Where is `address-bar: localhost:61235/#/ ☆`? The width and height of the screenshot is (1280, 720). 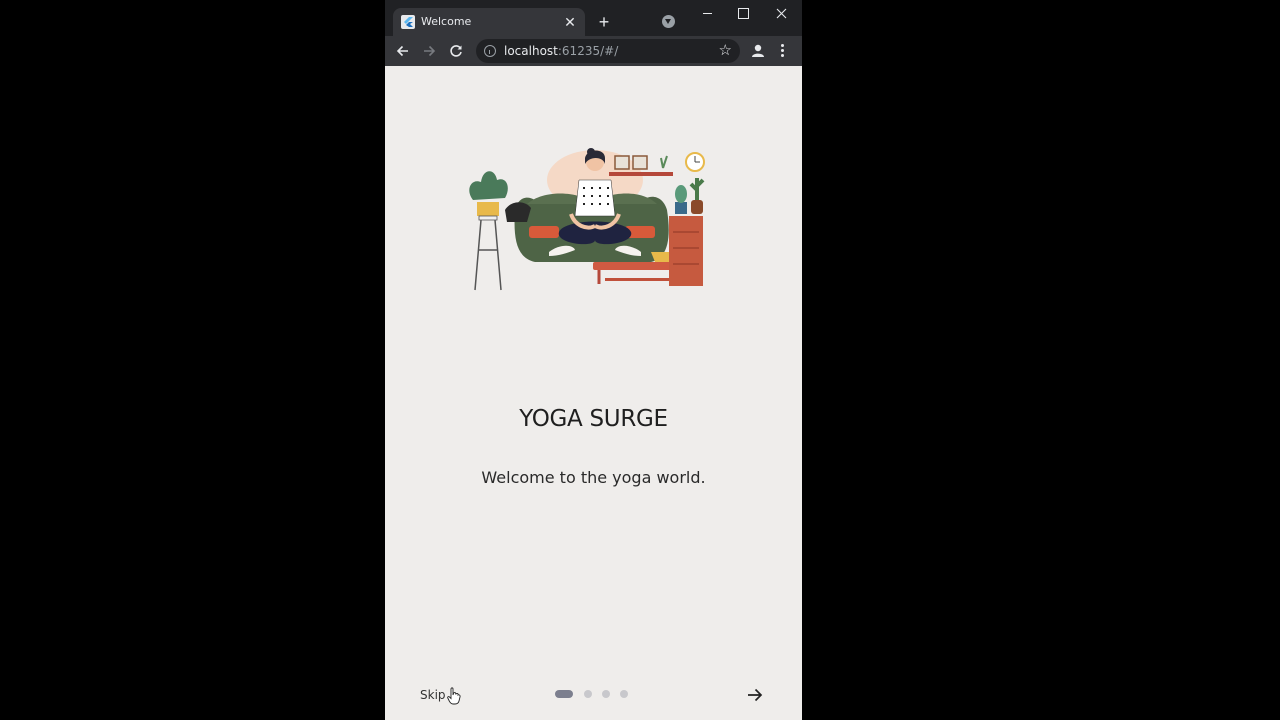 address-bar: localhost:61235/#/ ☆ is located at coordinates (608, 51).